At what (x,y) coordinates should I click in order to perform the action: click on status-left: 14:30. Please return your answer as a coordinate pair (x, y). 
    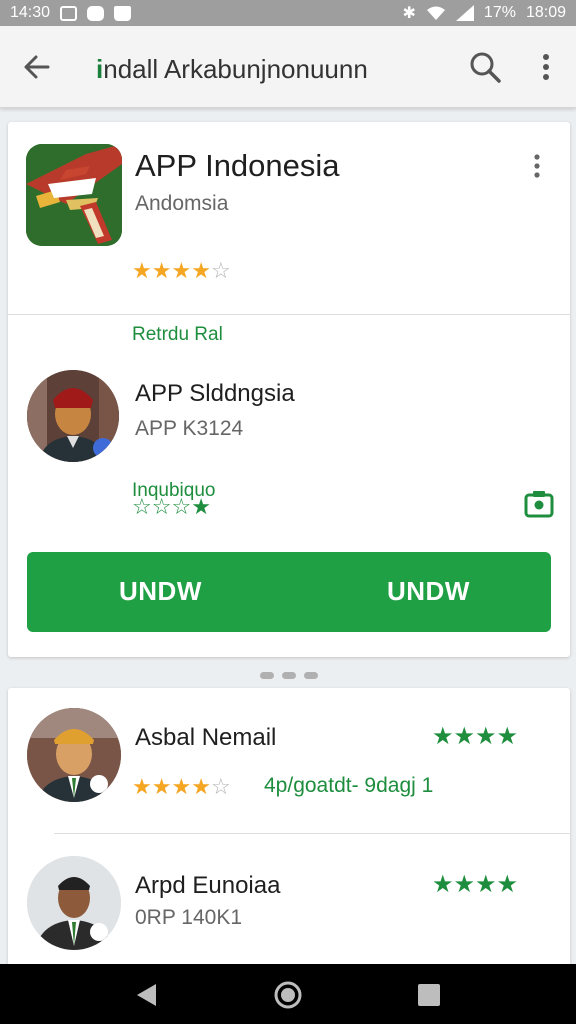
    Looking at the image, I should click on (71, 13).